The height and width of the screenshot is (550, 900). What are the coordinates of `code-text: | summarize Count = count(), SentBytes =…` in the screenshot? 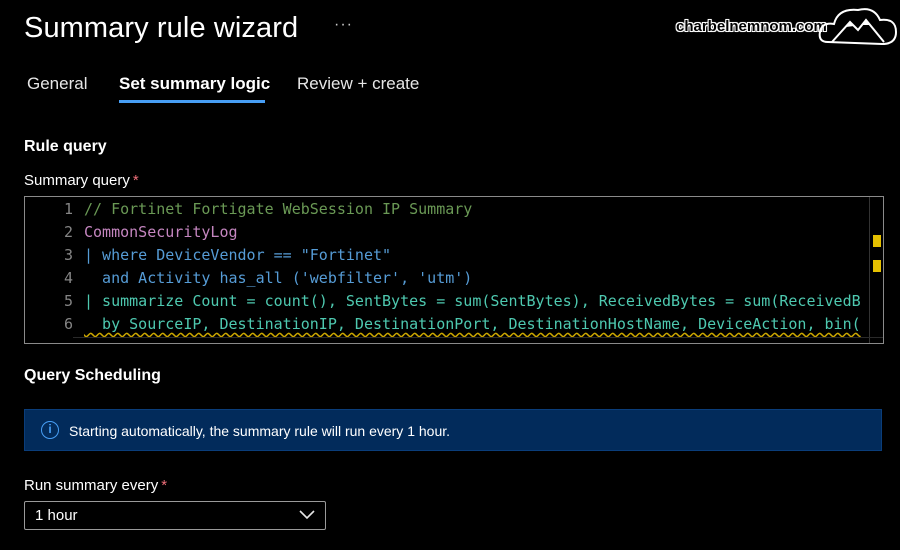 It's located at (472, 301).